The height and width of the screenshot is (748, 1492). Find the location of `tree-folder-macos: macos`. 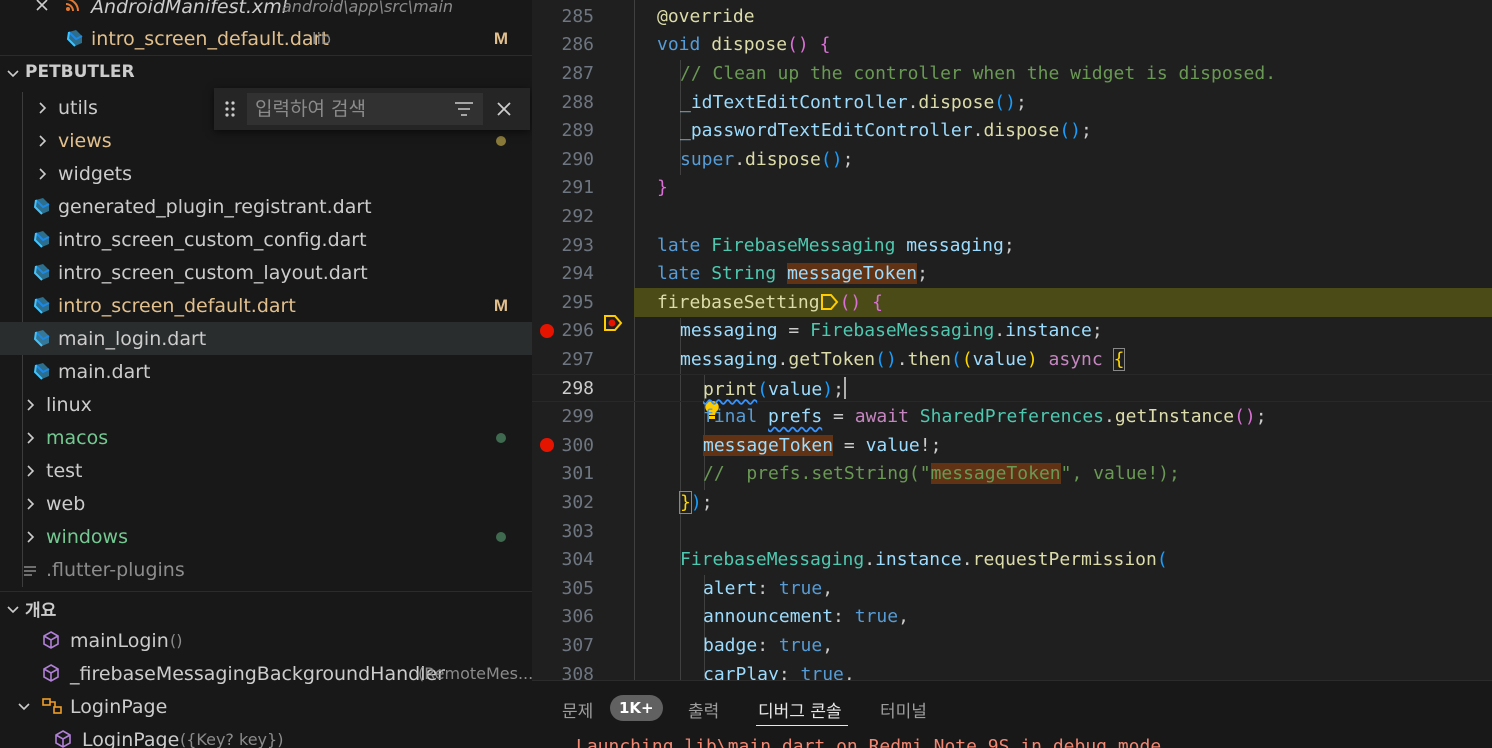

tree-folder-macos: macos is located at coordinates (266, 437).